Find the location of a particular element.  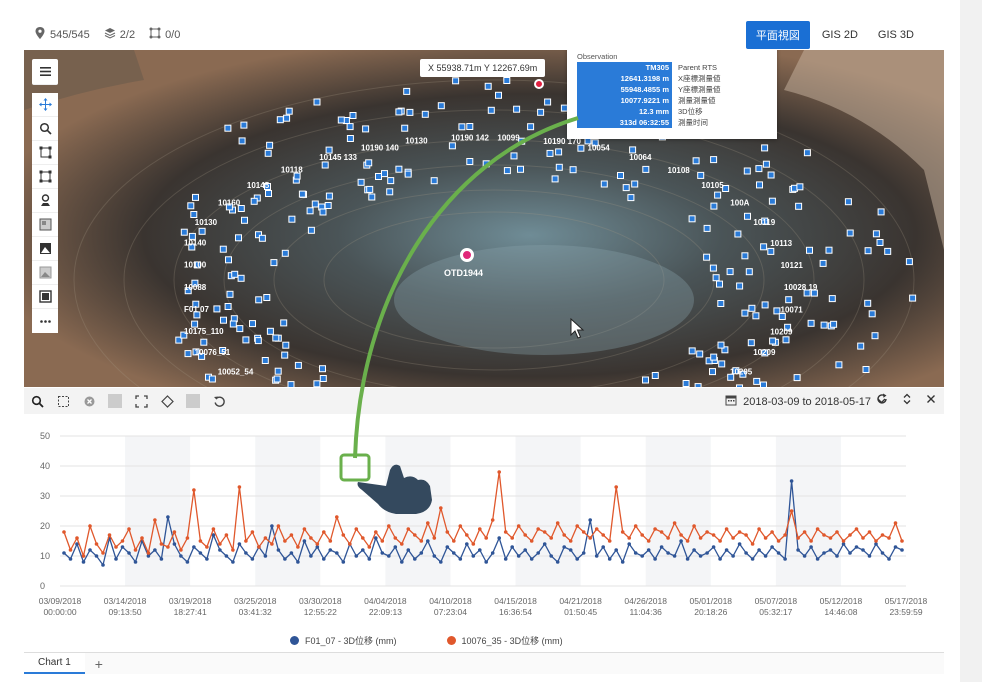

box-select-icon is located at coordinates (63, 401).